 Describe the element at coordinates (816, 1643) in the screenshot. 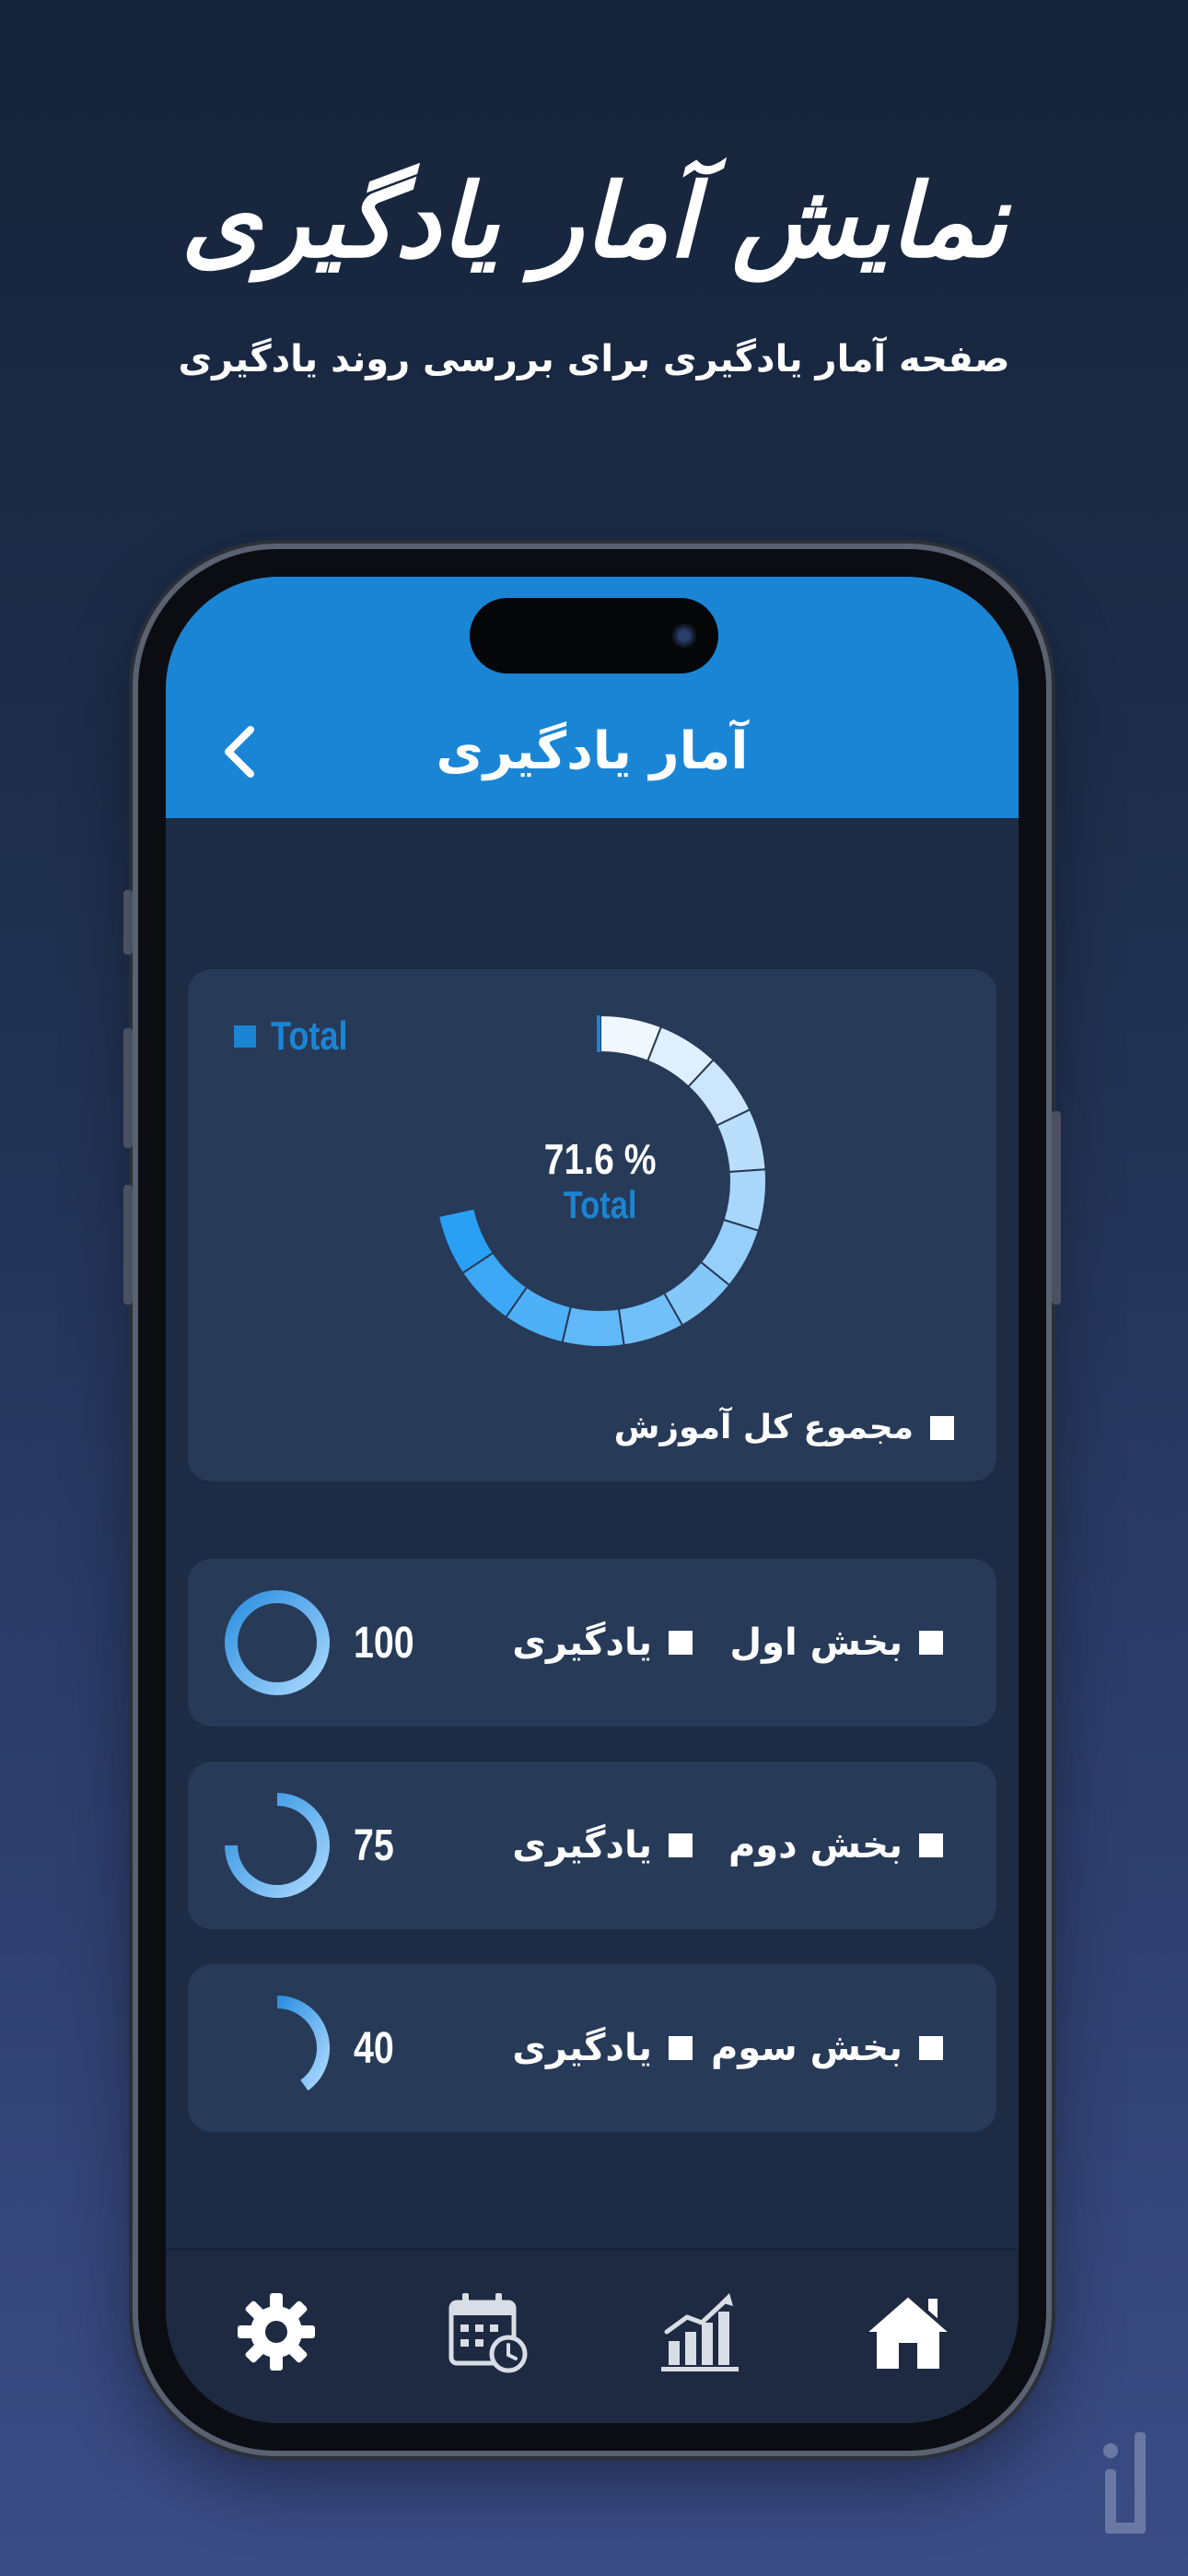

I see `section-label: بخش اول` at that location.